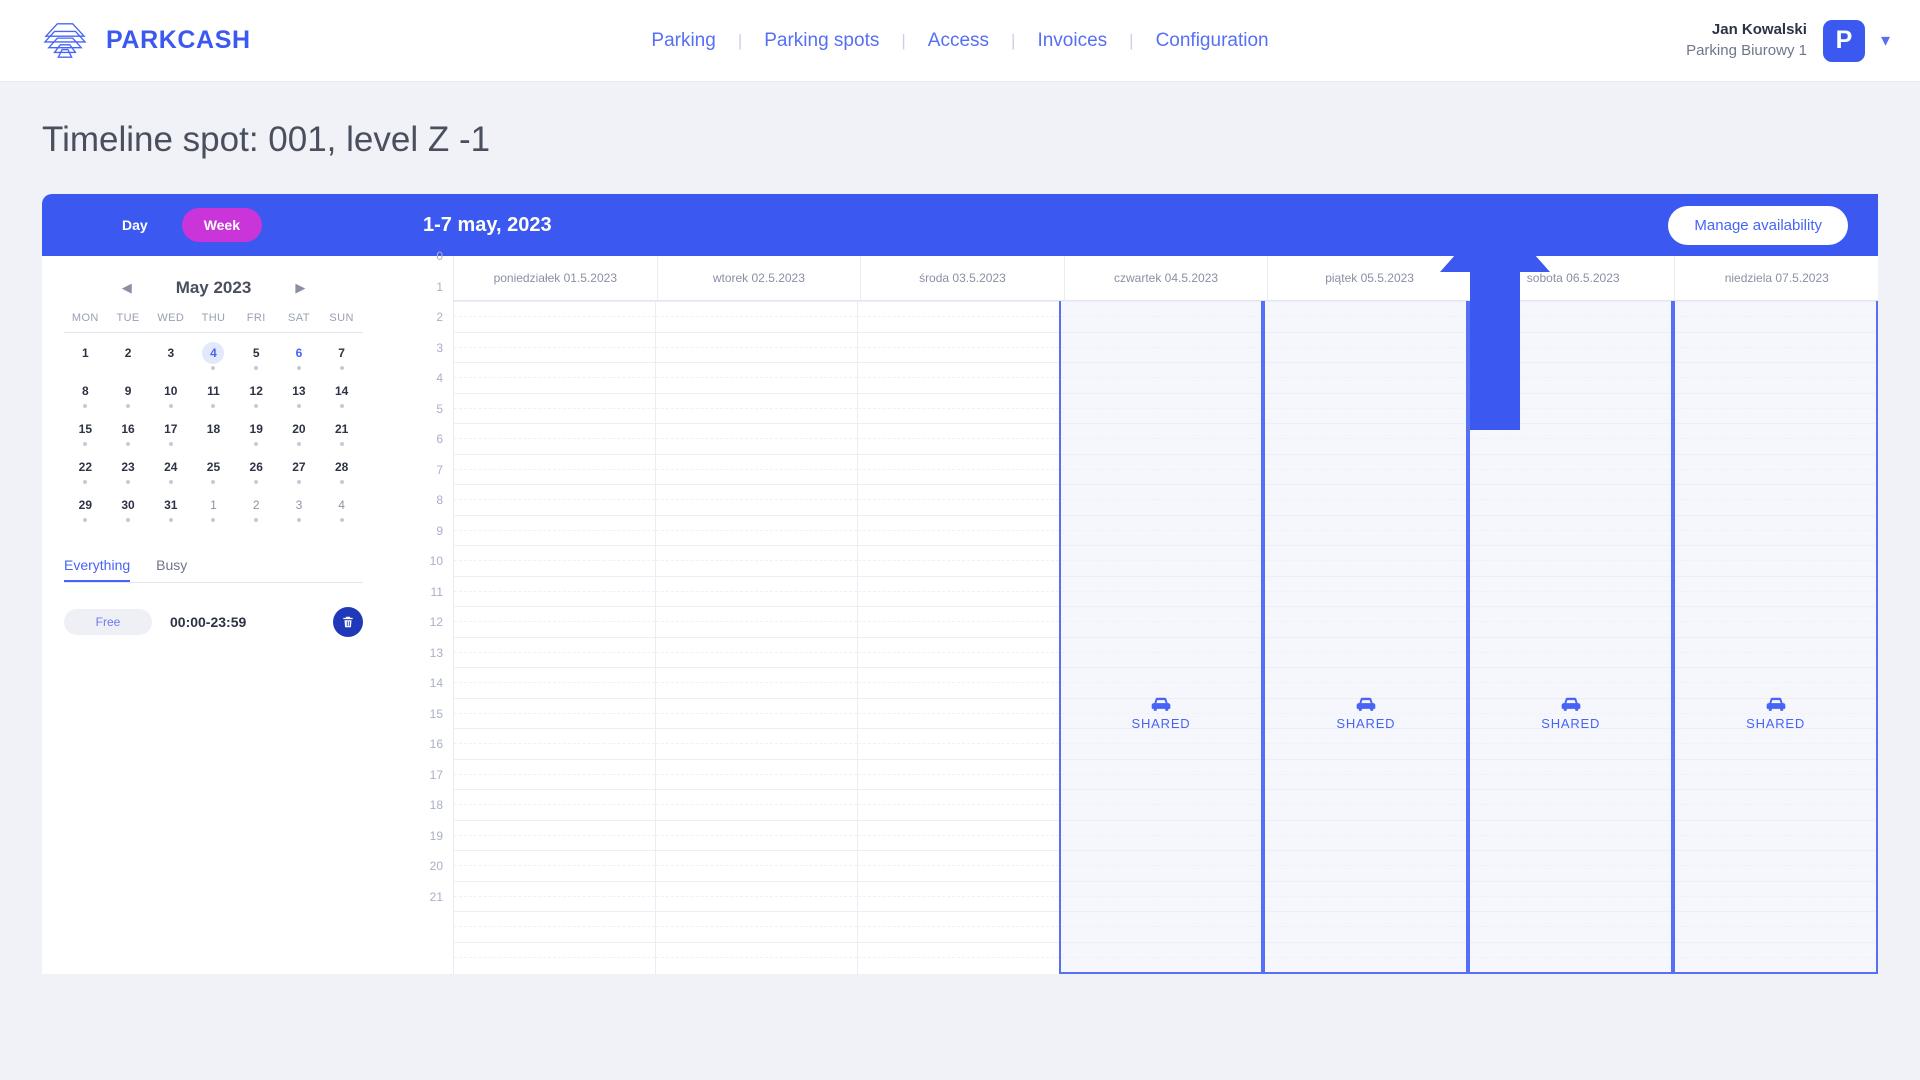  What do you see at coordinates (213, 356) in the screenshot?
I see `calendar-day-cell: 4` at bounding box center [213, 356].